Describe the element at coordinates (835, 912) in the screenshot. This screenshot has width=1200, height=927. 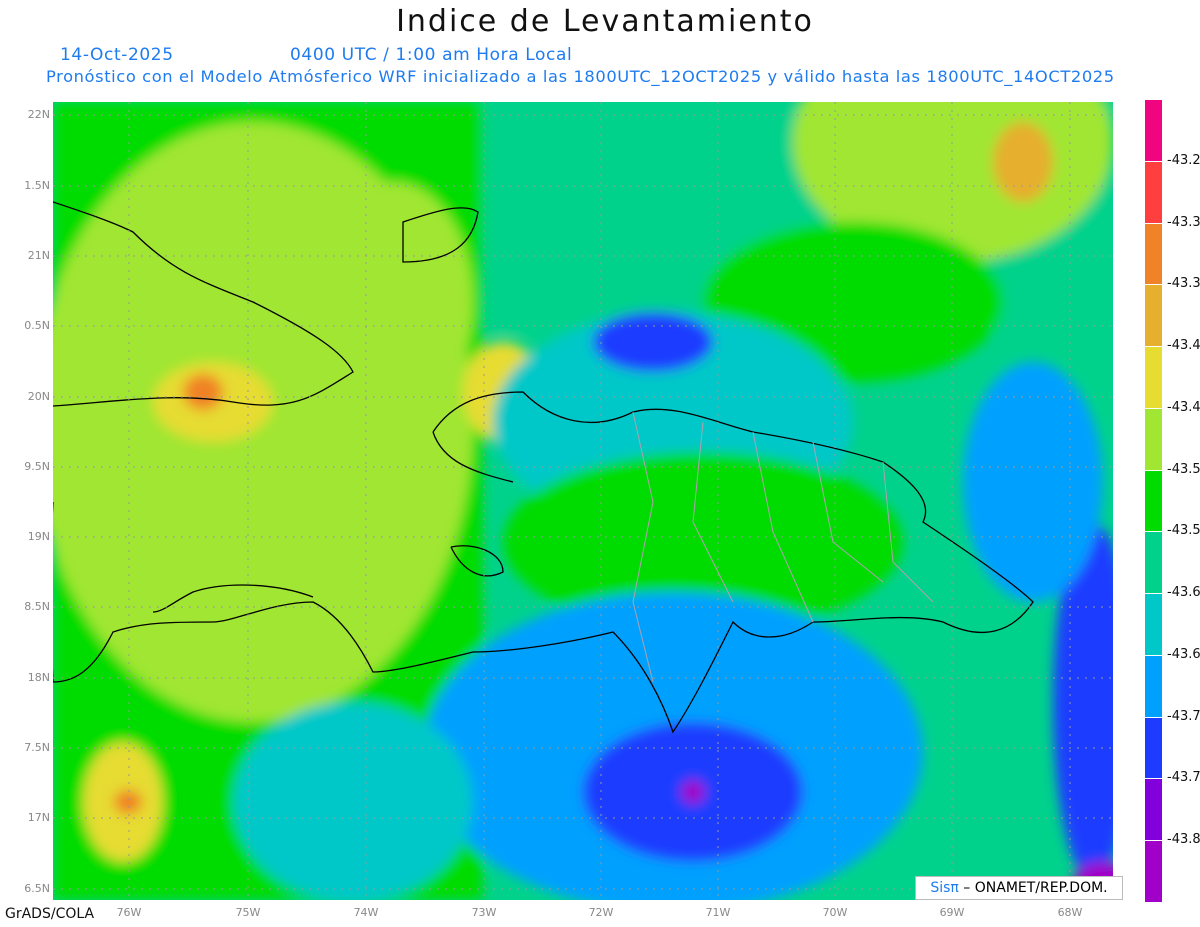
I see `lon-label: 70W` at that location.